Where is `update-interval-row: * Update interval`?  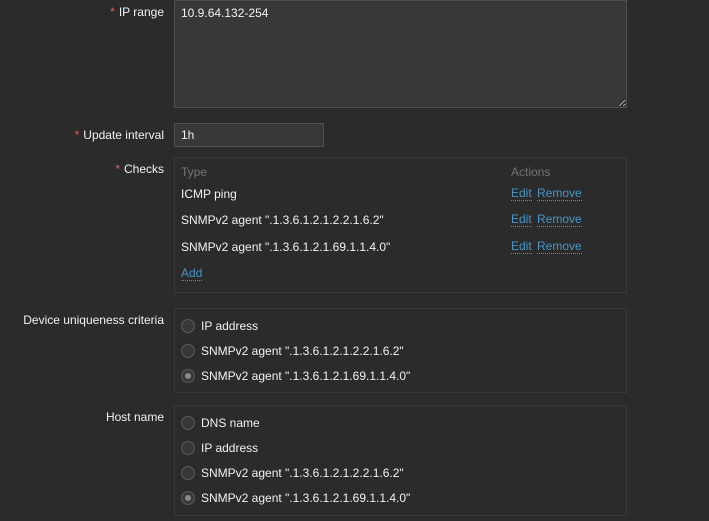
update-interval-row: * Update interval is located at coordinates (354, 135).